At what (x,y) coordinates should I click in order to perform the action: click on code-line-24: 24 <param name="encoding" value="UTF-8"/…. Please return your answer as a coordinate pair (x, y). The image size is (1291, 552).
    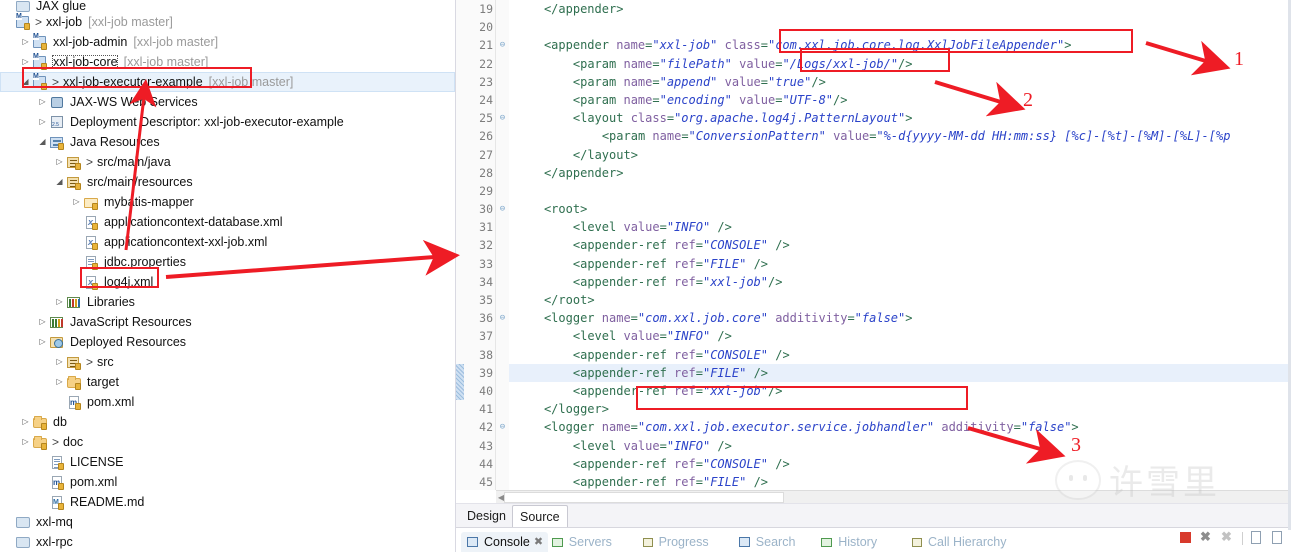
    Looking at the image, I should click on (873, 100).